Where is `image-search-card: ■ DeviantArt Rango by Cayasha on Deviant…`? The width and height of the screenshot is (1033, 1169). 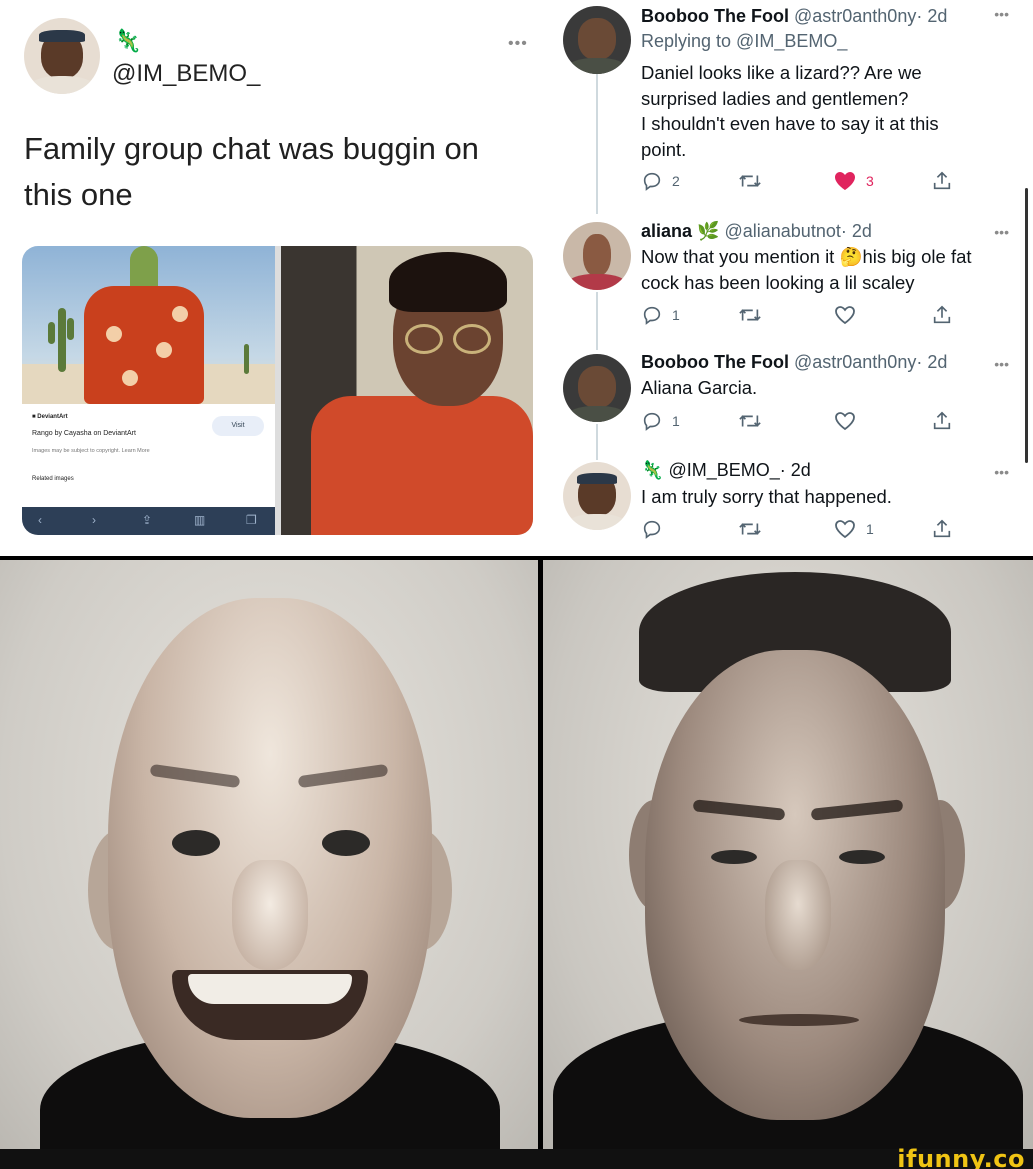 image-search-card: ■ DeviantArt Rango by Cayasha on Deviant… is located at coordinates (148, 469).